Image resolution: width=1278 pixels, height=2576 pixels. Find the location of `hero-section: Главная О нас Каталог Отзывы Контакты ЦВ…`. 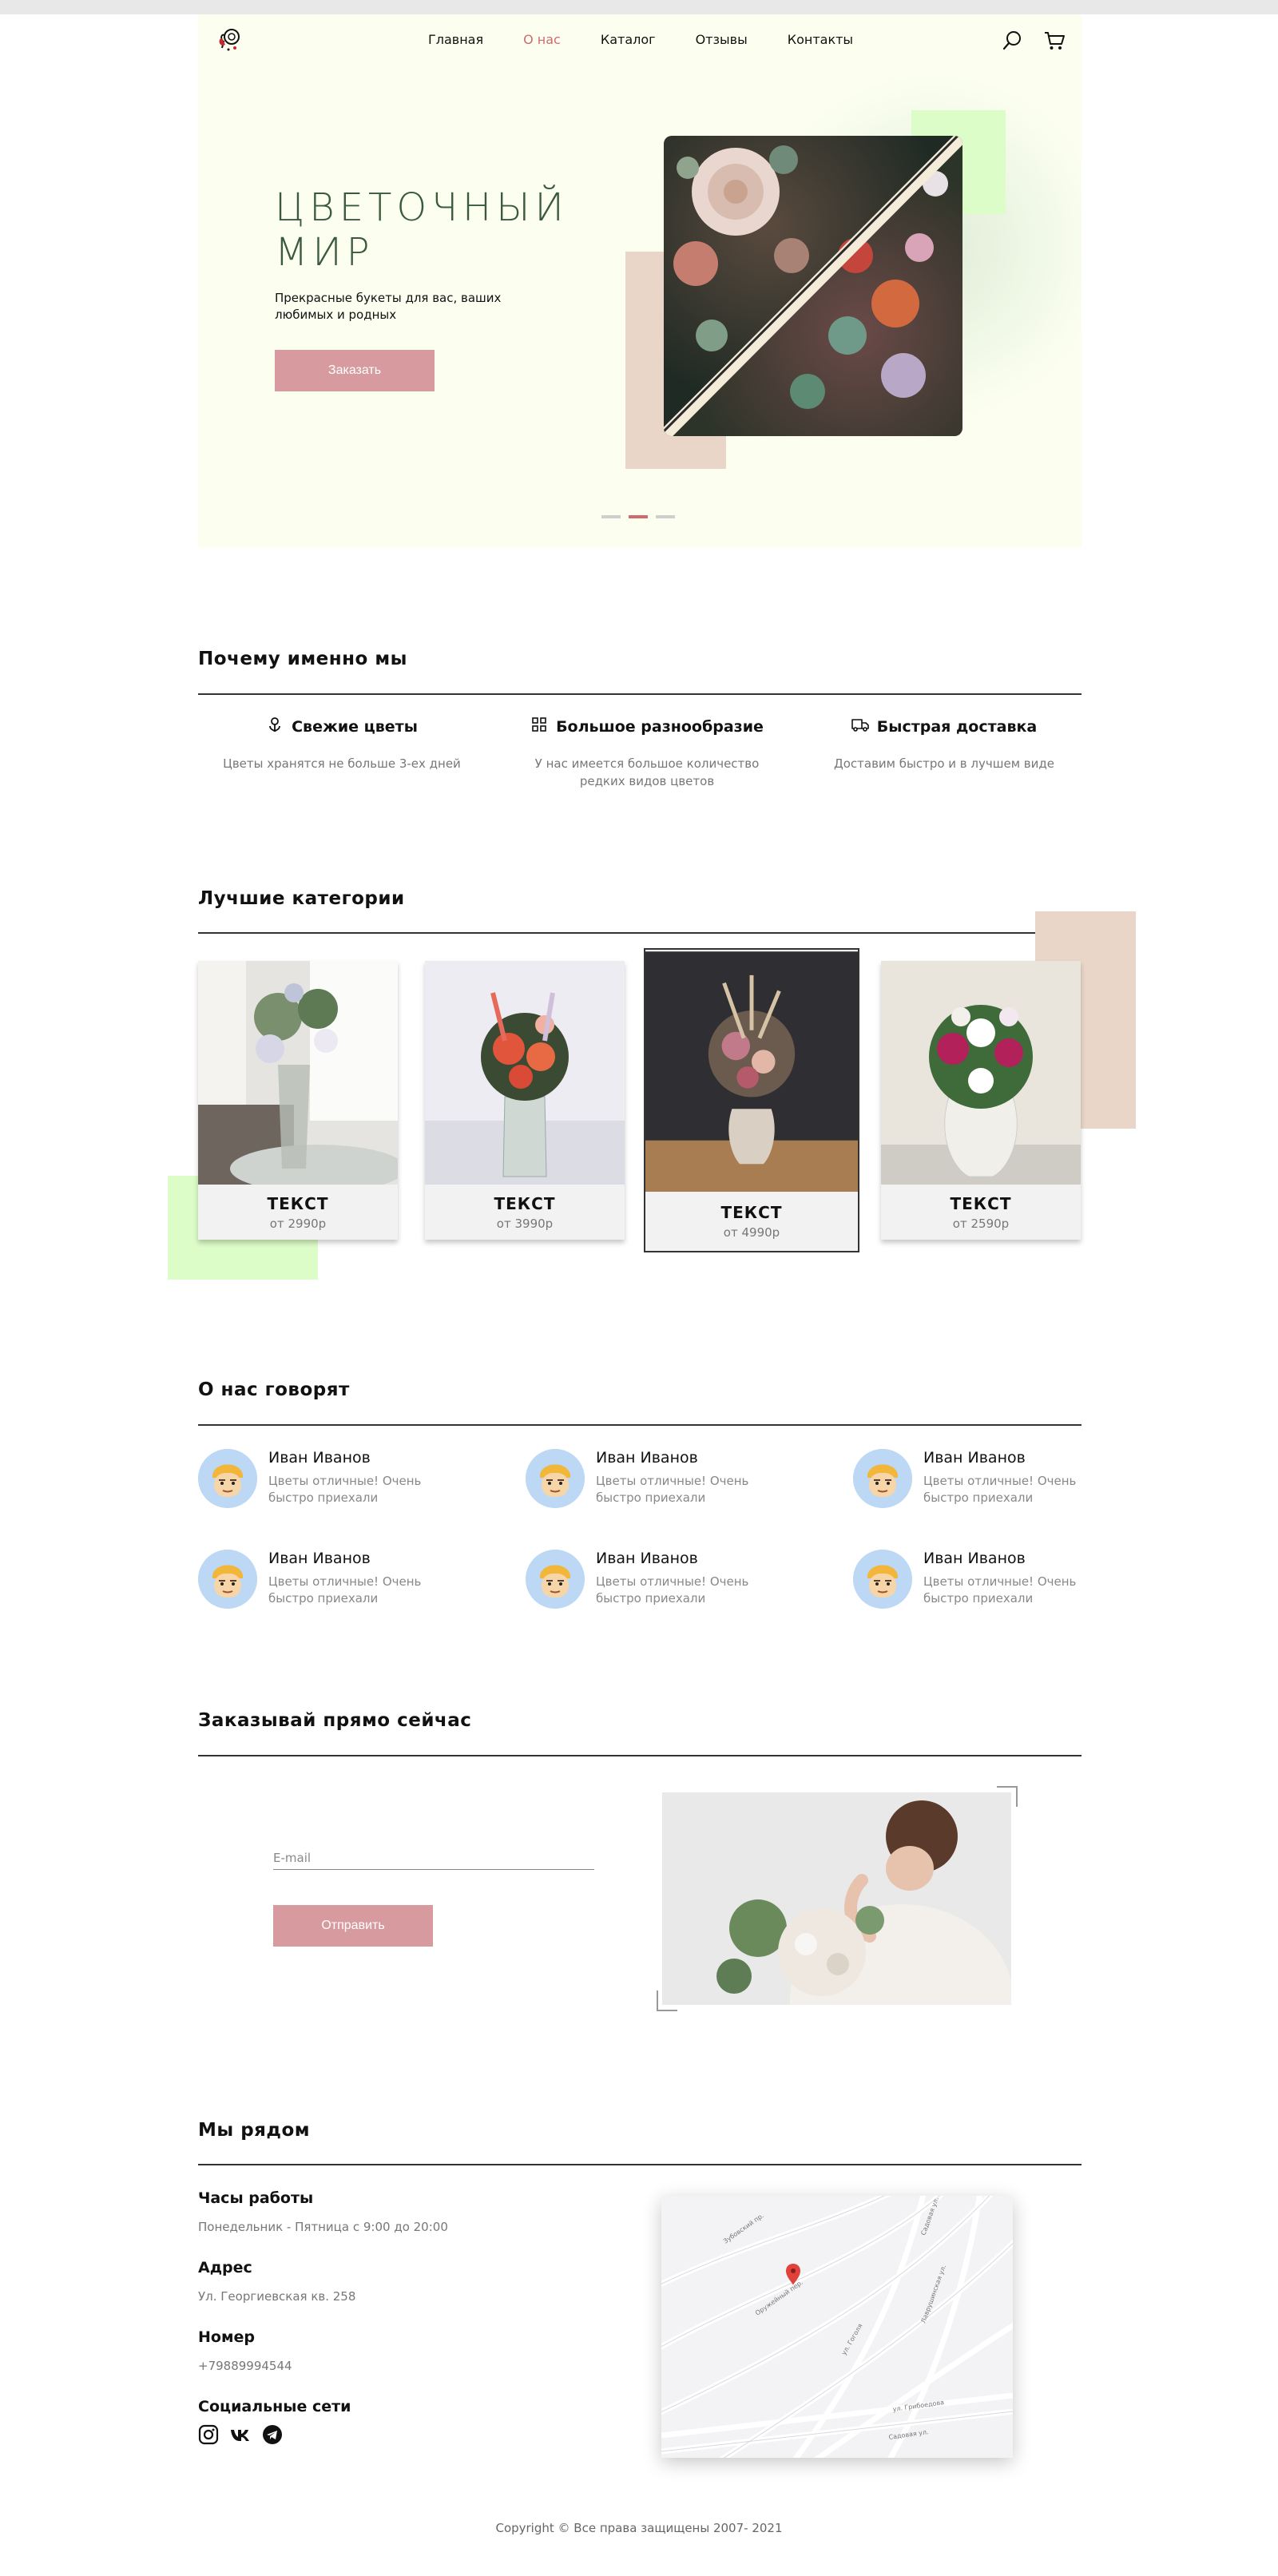

hero-section: Главная О нас Каталог Отзывы Контакты ЦВ… is located at coordinates (640, 281).